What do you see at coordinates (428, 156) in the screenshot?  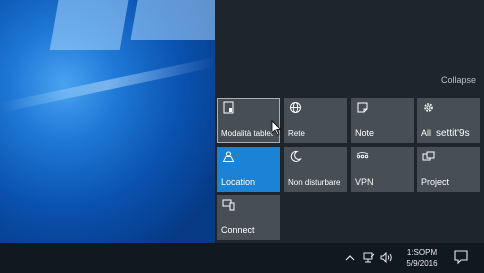 I see `project-icon` at bounding box center [428, 156].